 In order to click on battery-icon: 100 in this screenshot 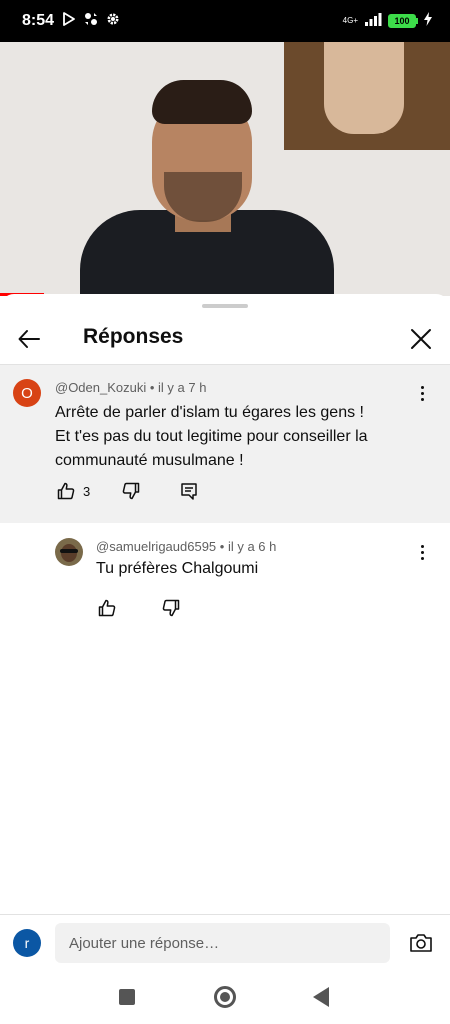, I will do `click(403, 21)`.